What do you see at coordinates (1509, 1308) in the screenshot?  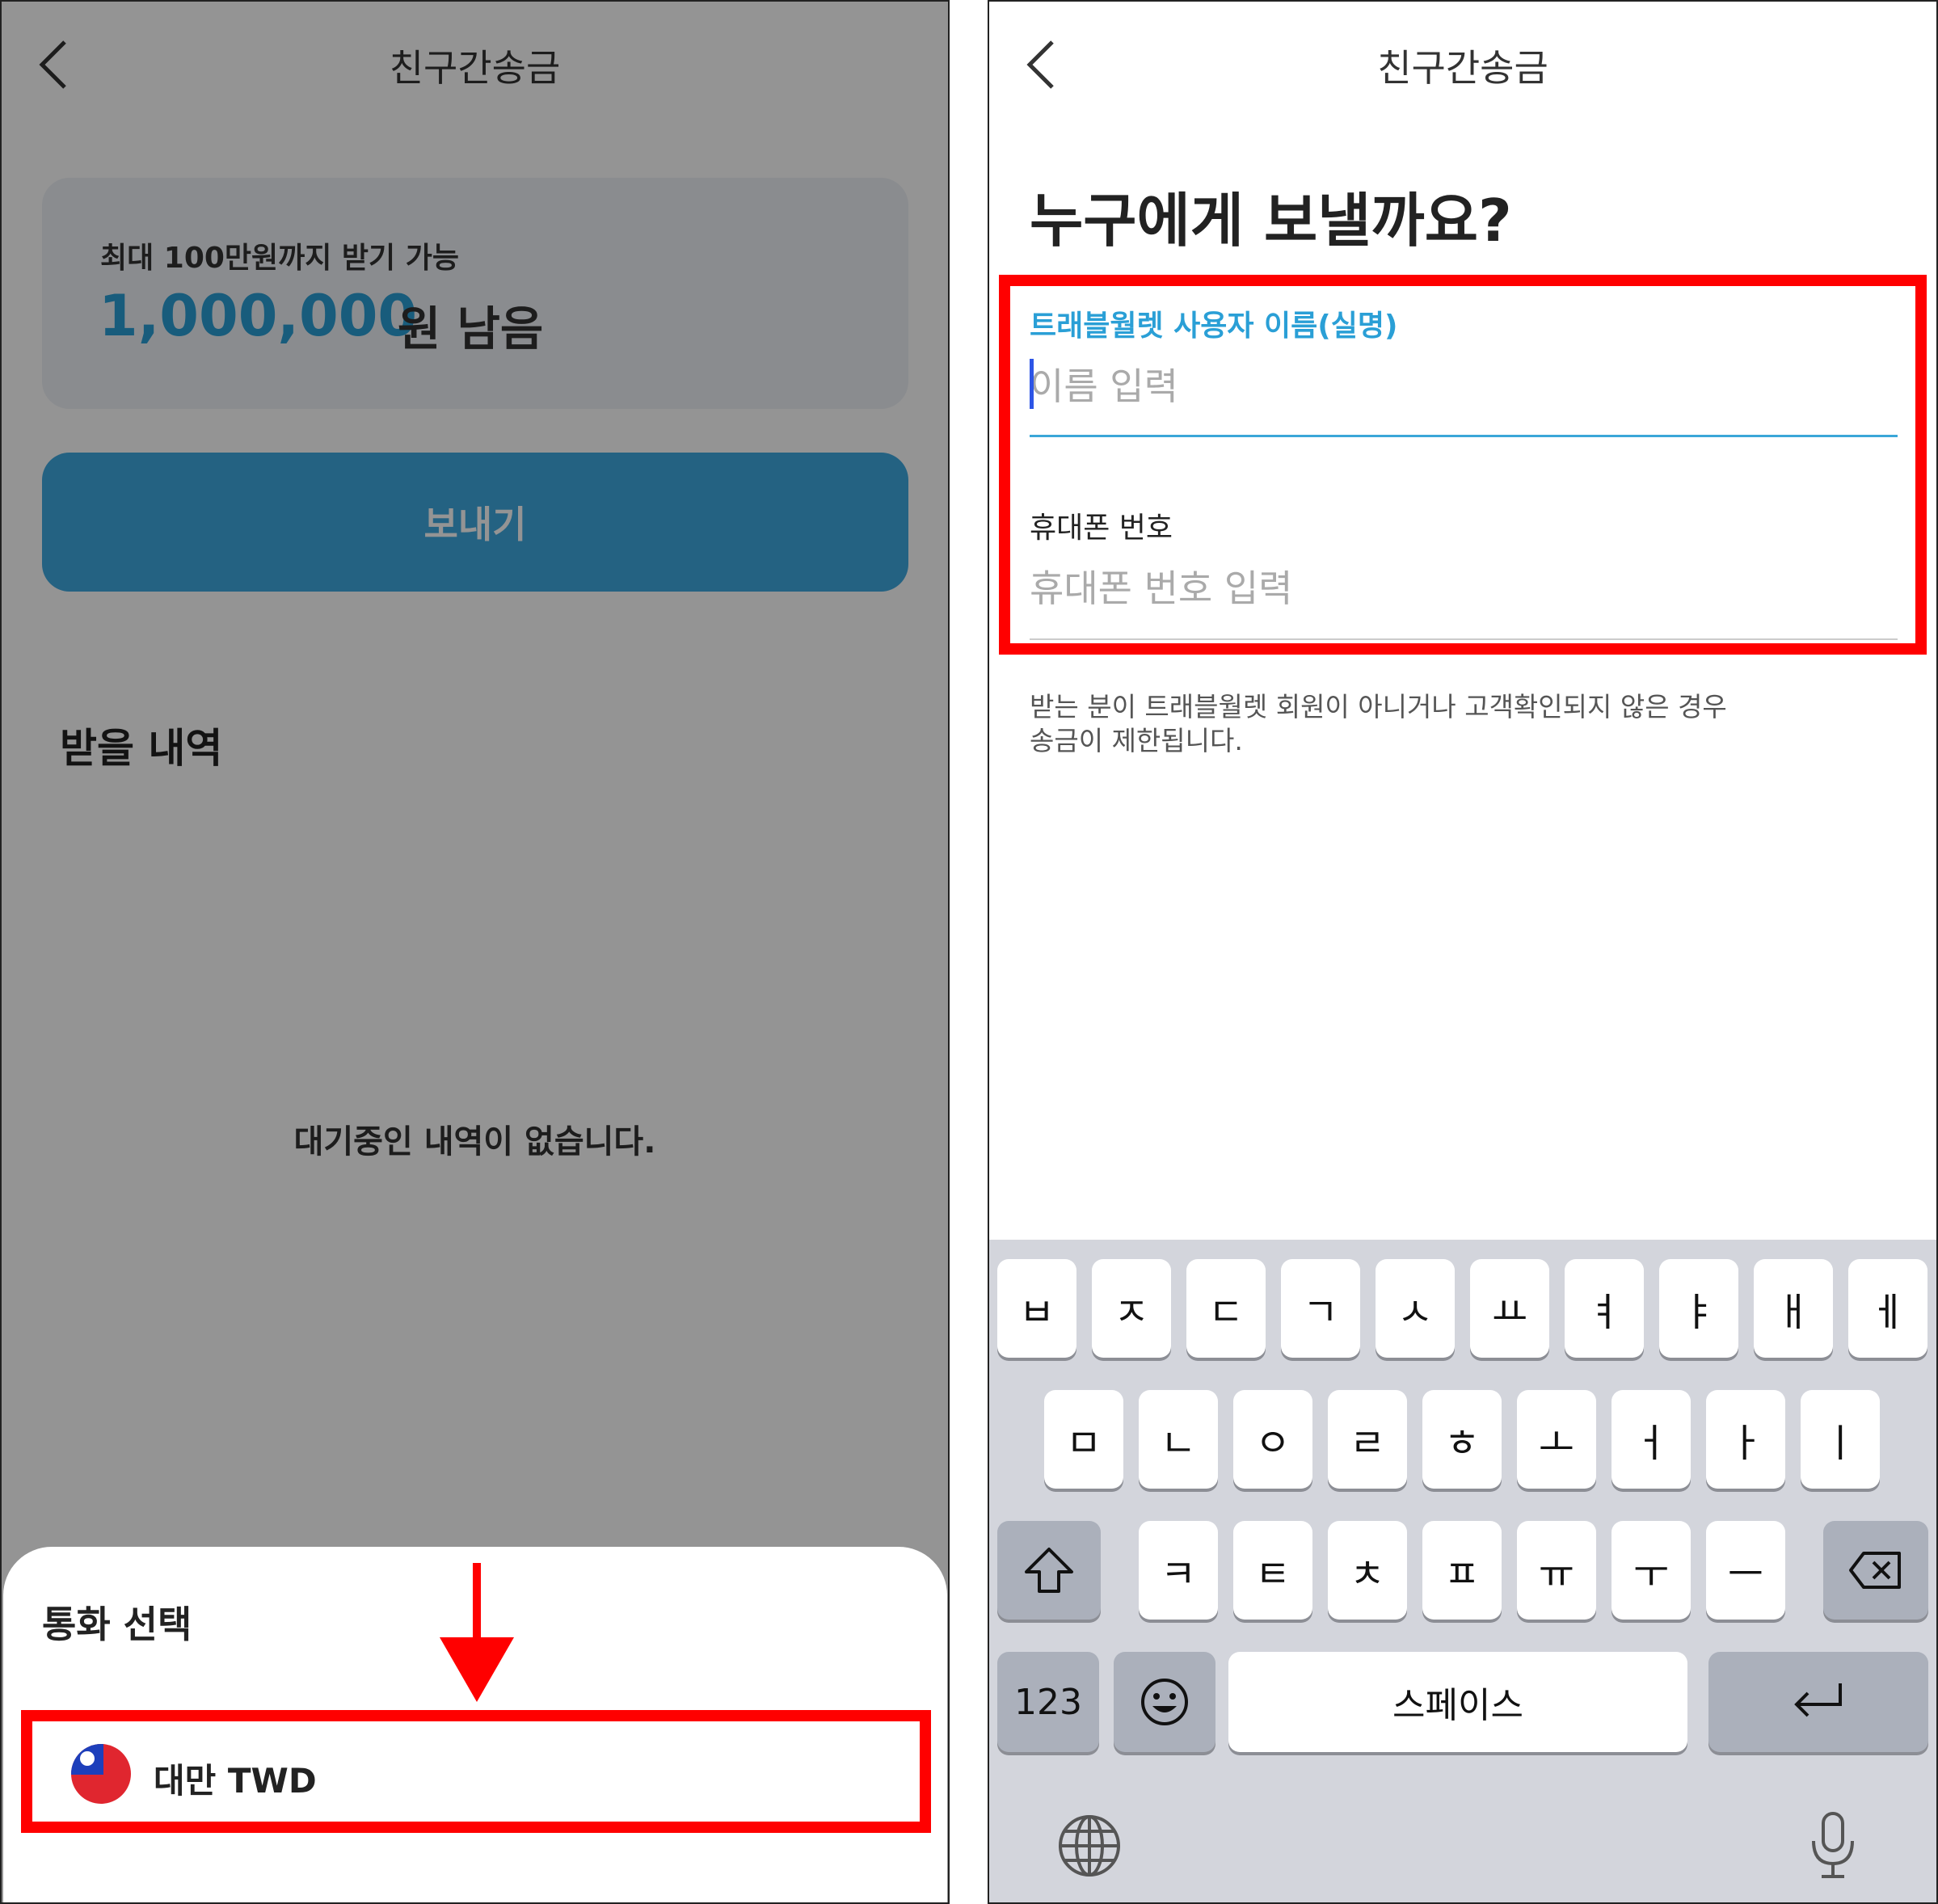 I see `key-6: ㅛ` at bounding box center [1509, 1308].